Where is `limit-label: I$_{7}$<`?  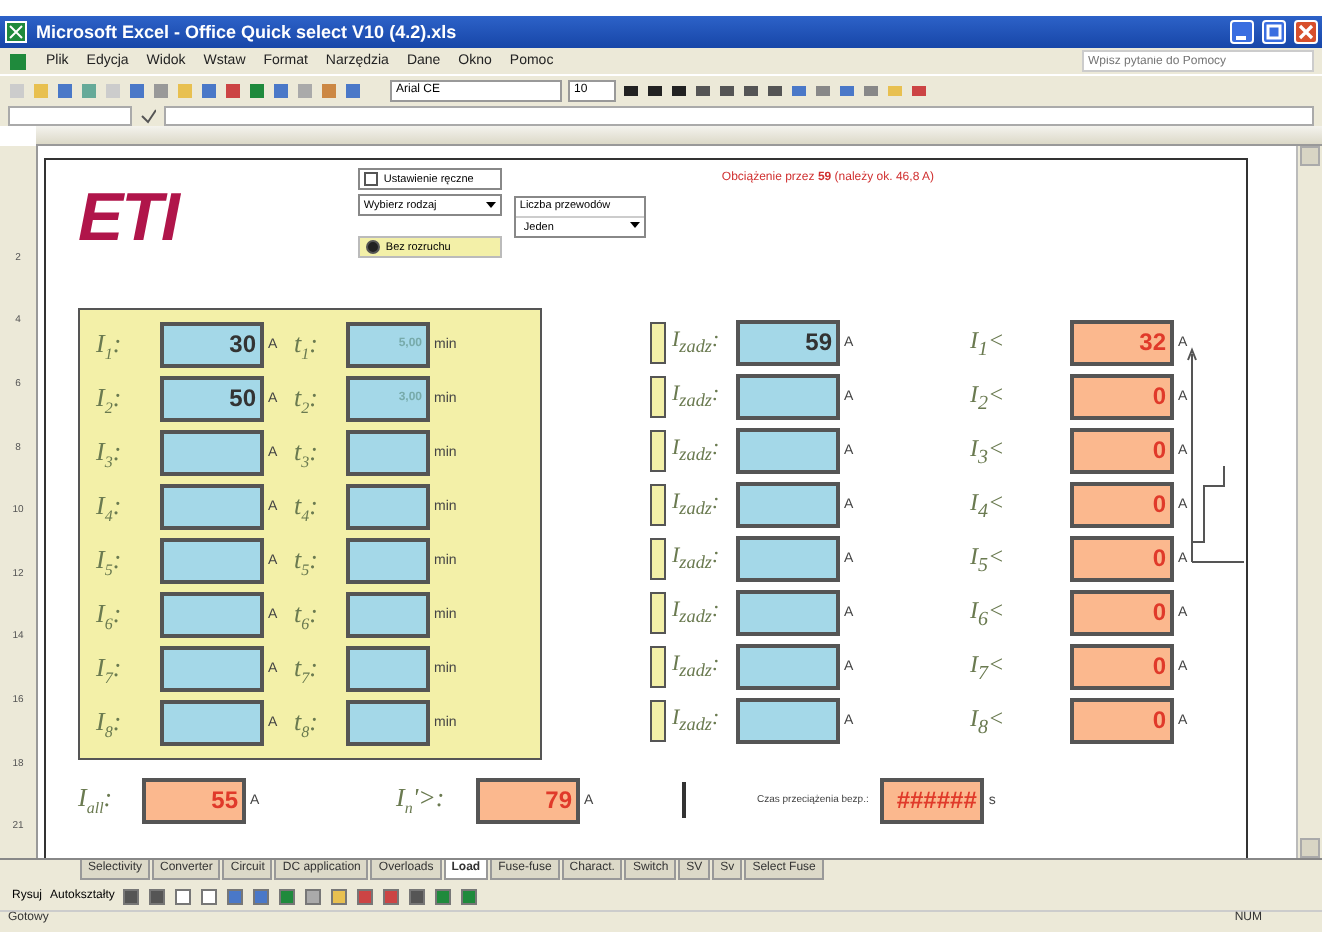 limit-label: I$_{7}$< is located at coordinates (988, 667).